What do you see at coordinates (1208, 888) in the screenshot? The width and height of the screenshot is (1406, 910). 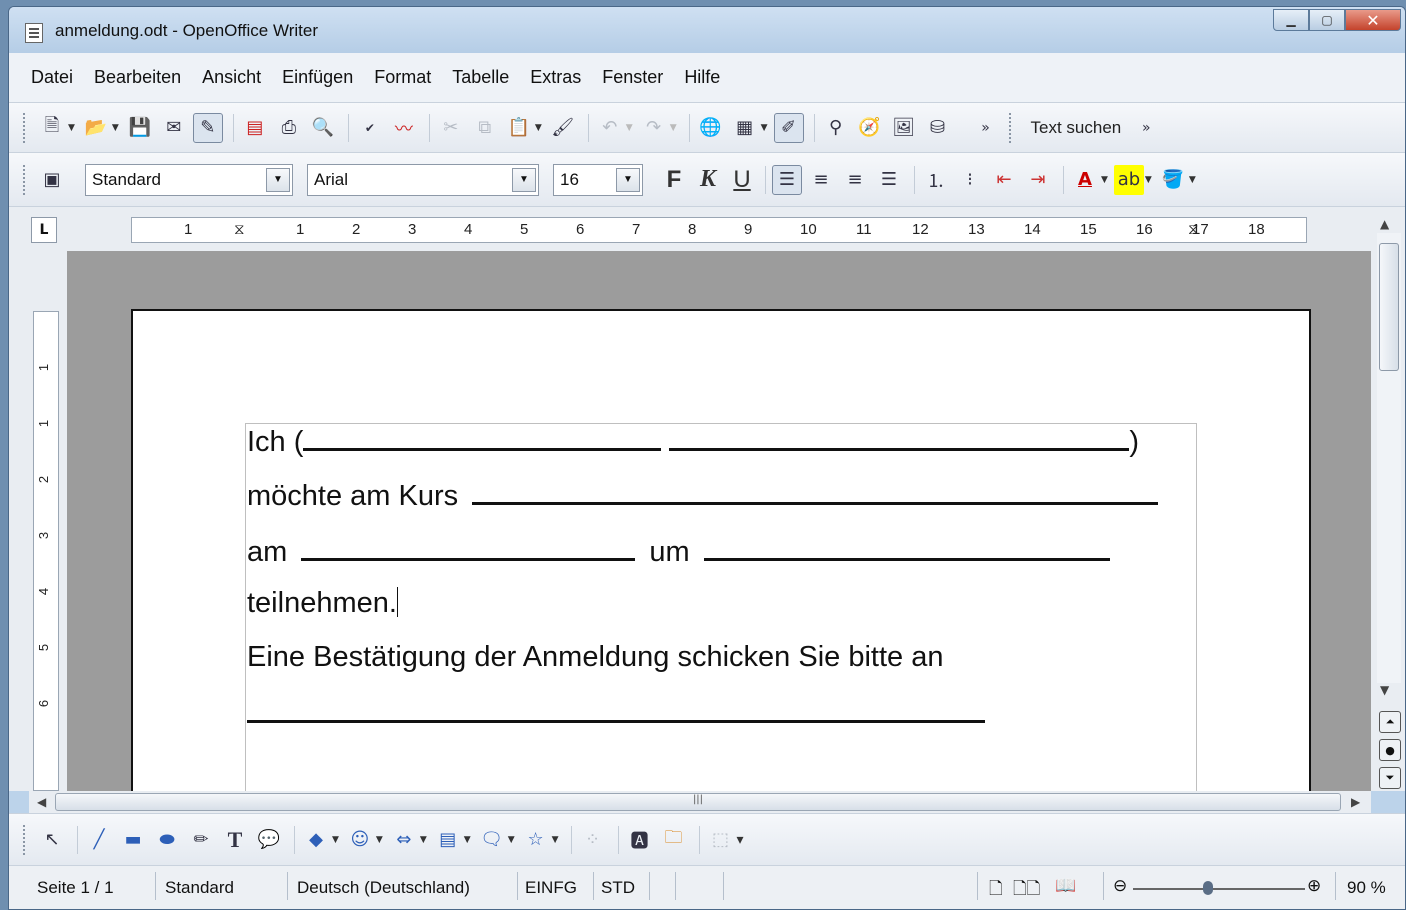 I see `zoom-slider-thumb` at bounding box center [1208, 888].